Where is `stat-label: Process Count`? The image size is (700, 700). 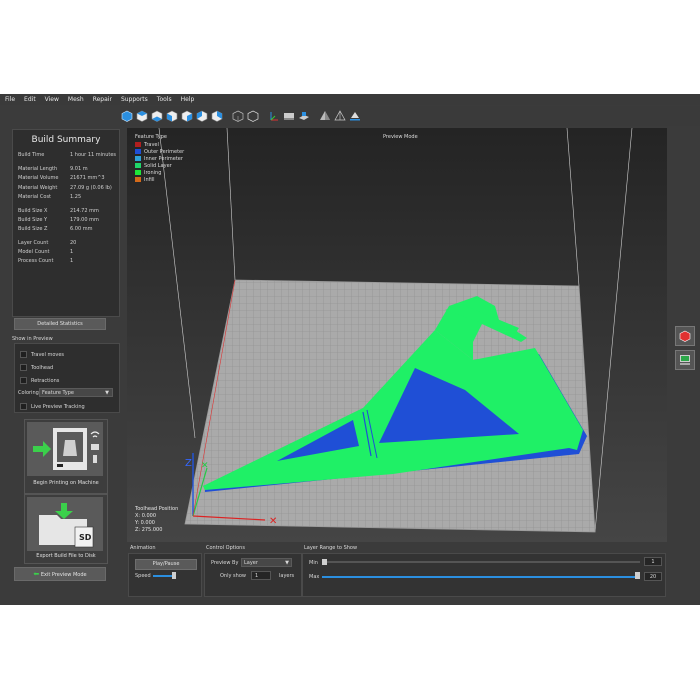 stat-label: Process Count is located at coordinates (36, 261).